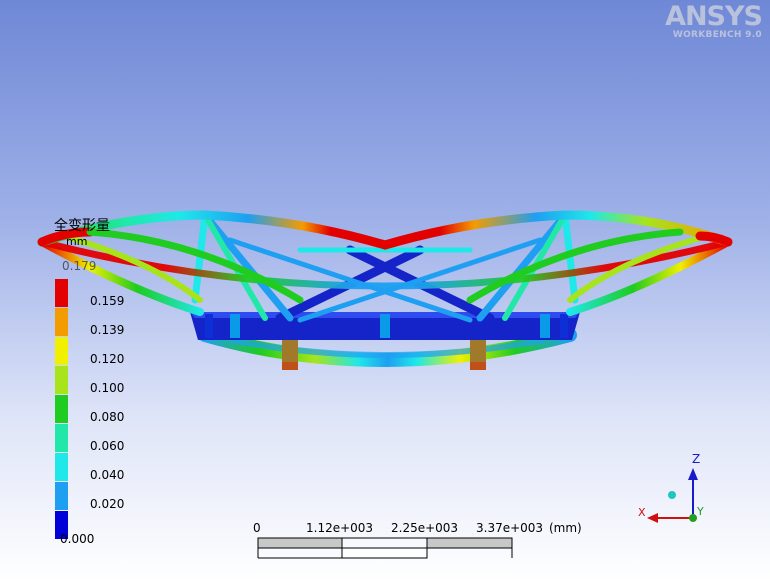  I want to click on triad-z-label: Z, so click(696, 459).